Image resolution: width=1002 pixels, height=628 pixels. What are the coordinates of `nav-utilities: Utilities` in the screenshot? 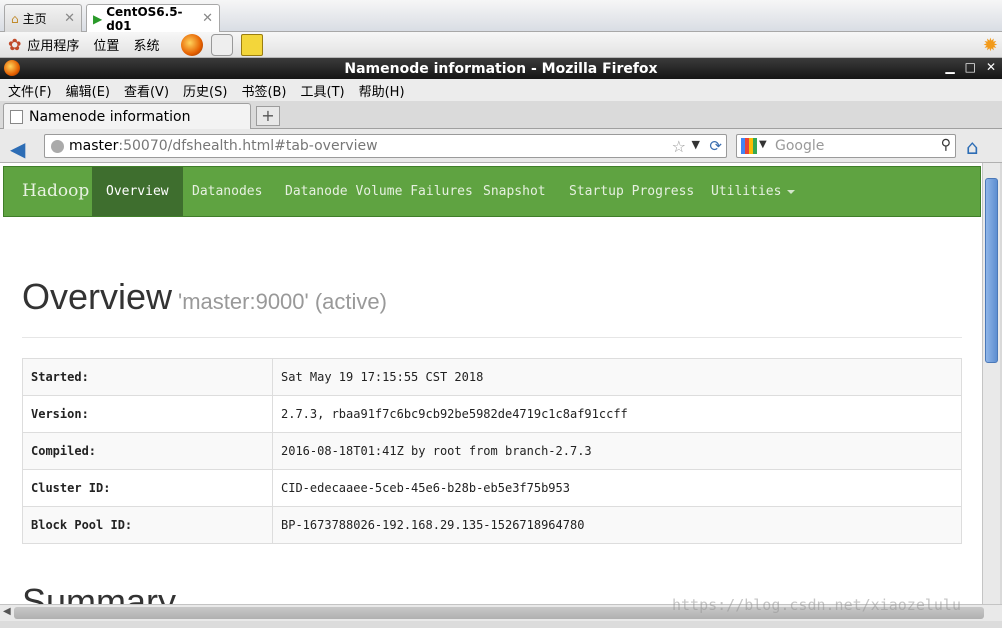 It's located at (753, 191).